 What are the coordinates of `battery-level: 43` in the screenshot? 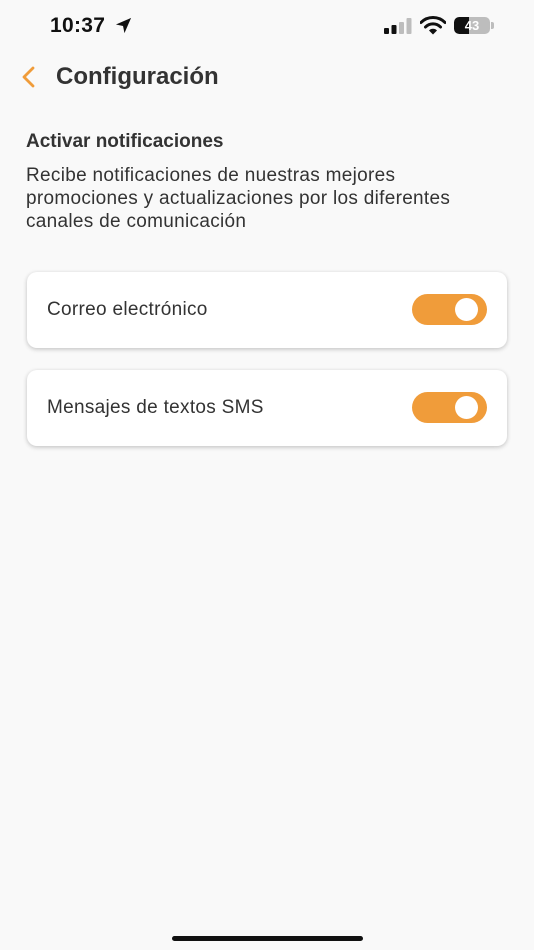 It's located at (472, 25).